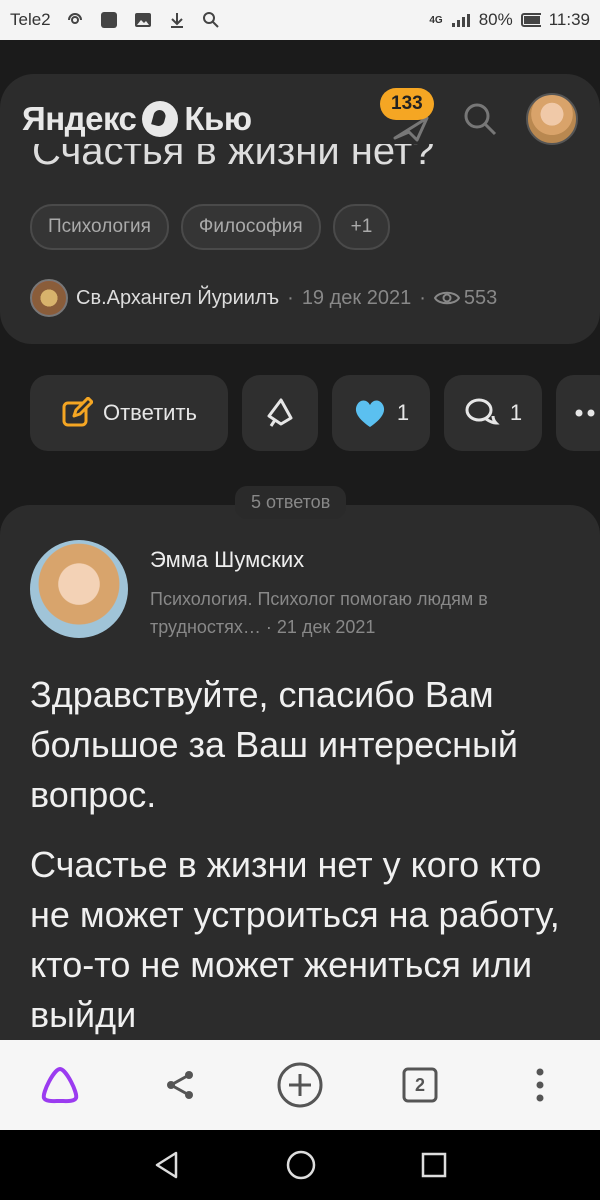 Image resolution: width=600 pixels, height=1200 pixels. Describe the element at coordinates (326, 627) in the screenshot. I see `answer-date: 21 дек 2021` at that location.